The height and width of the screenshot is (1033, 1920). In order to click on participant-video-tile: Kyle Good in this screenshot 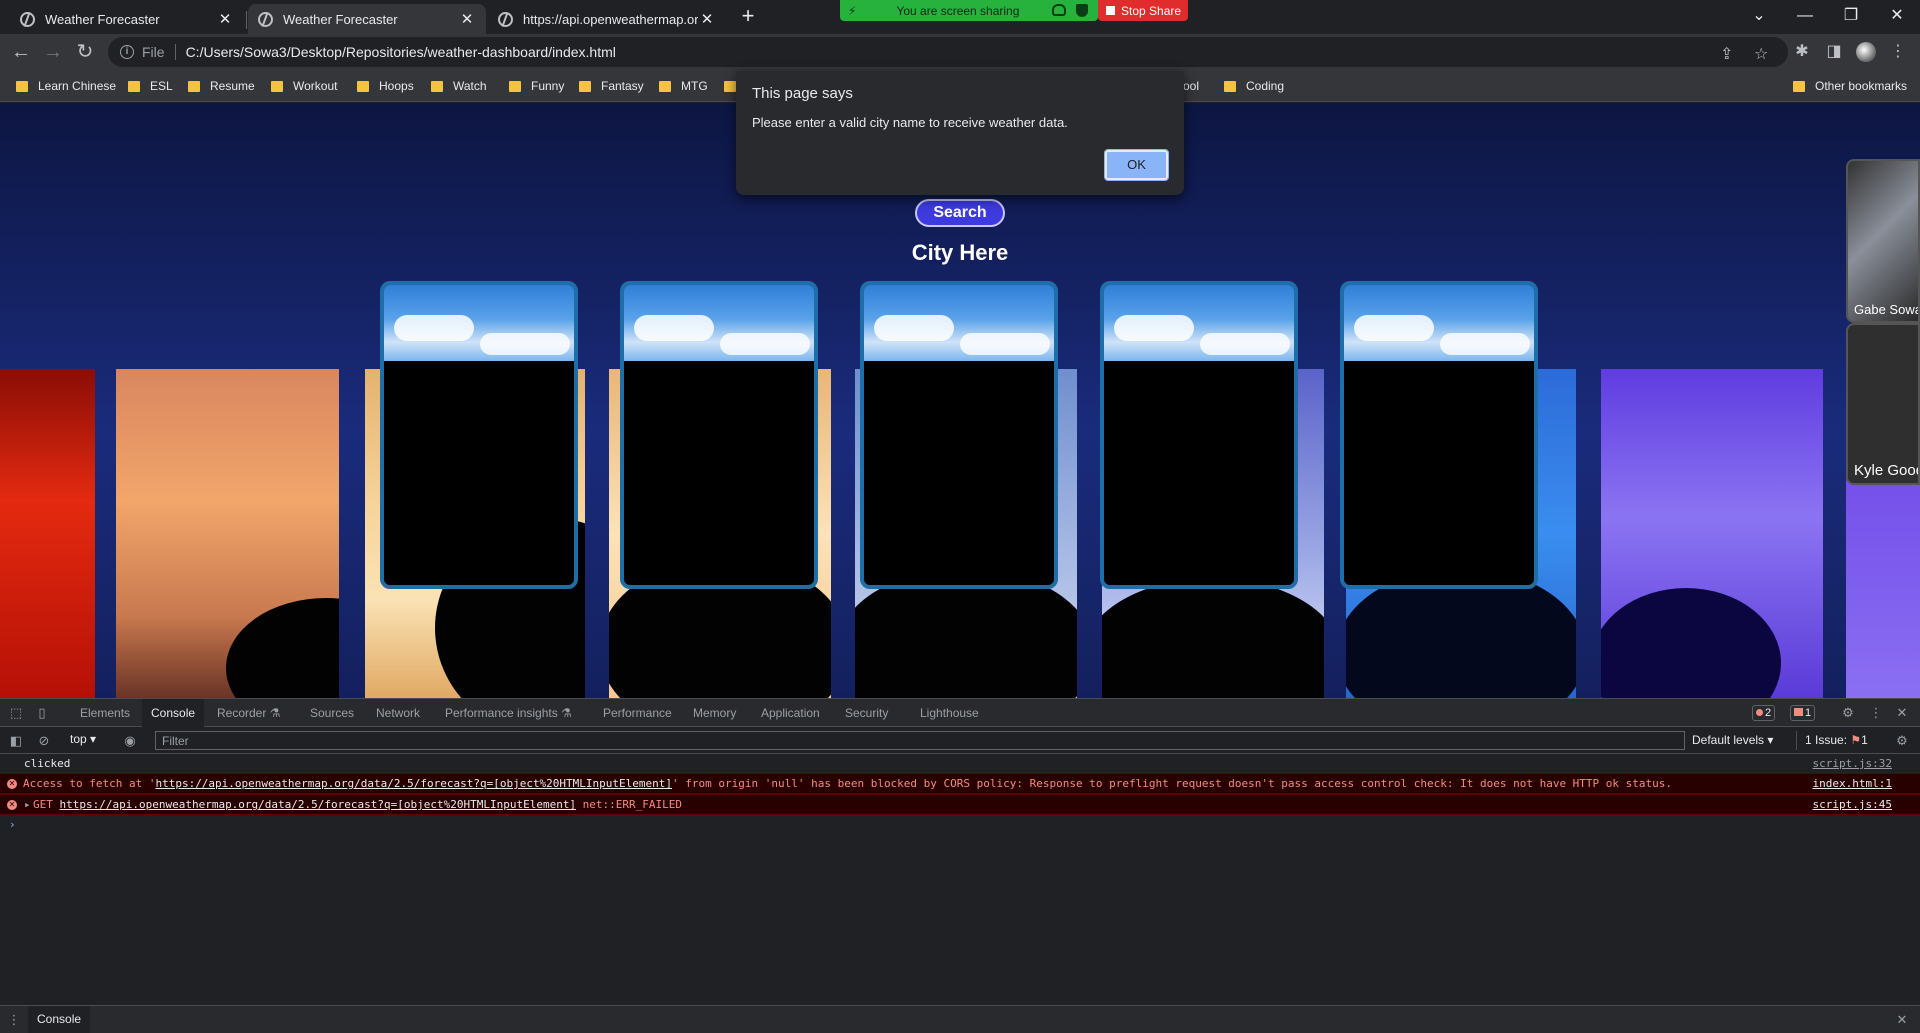, I will do `click(1883, 404)`.